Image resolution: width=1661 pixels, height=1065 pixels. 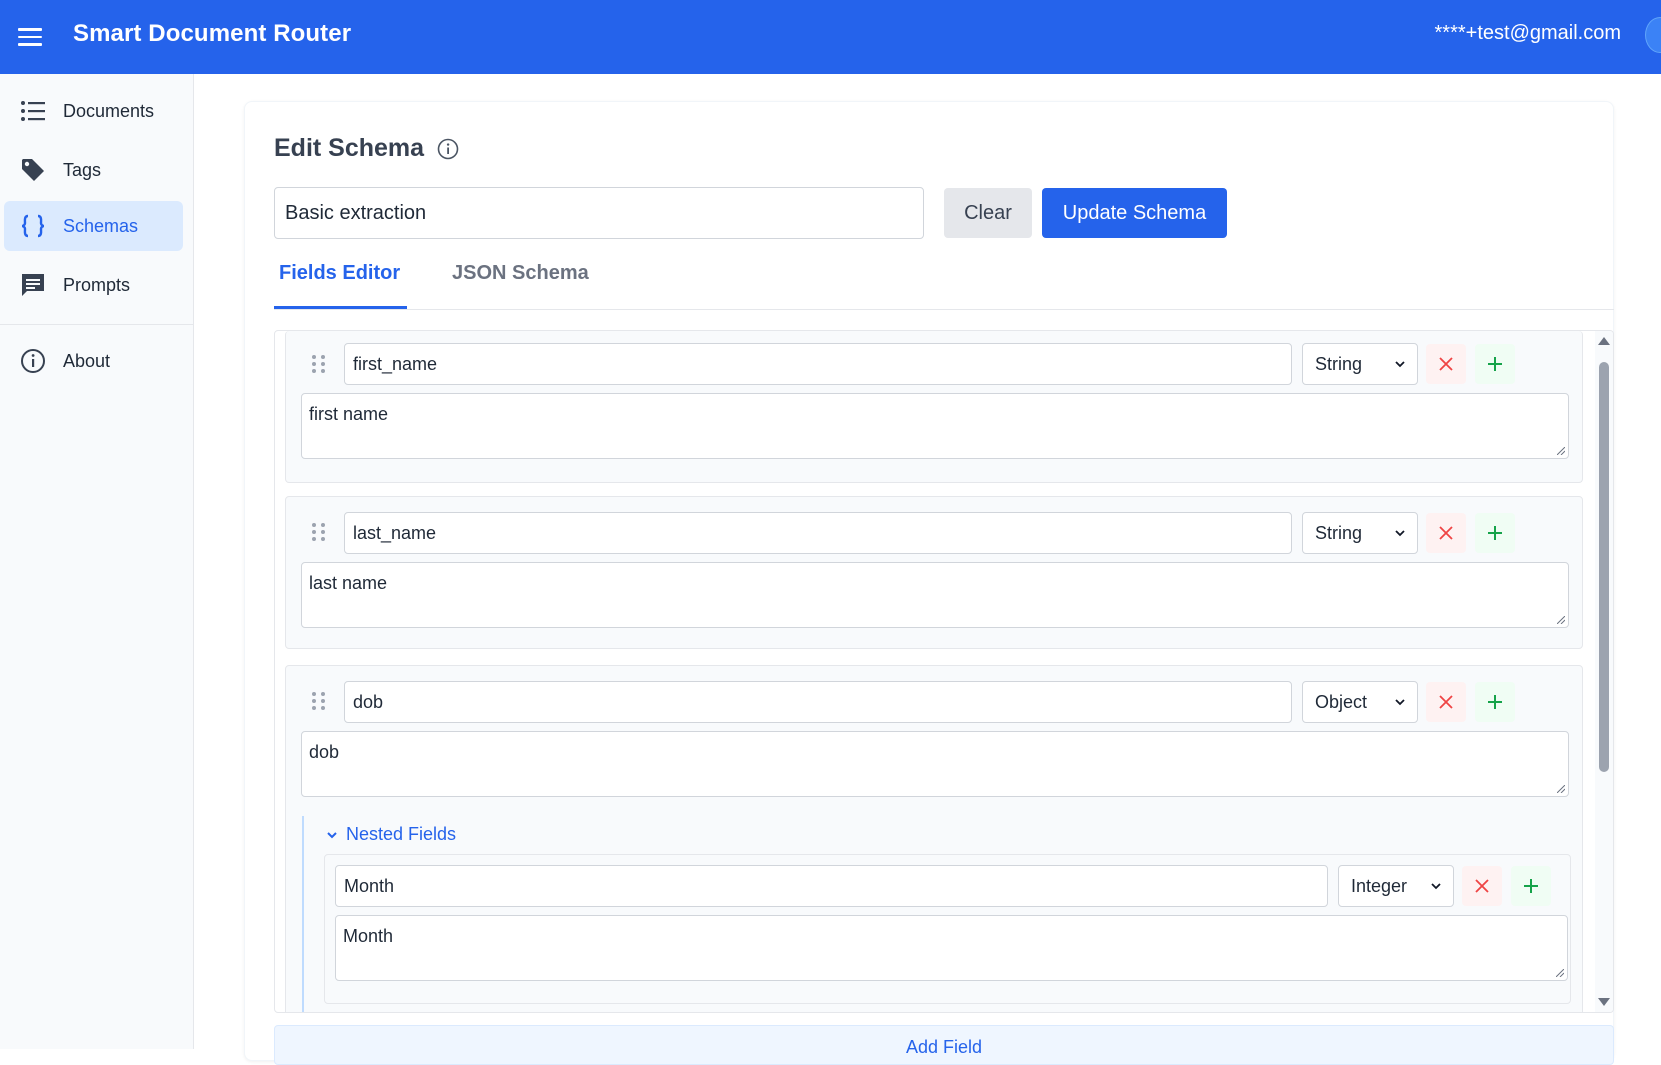 I want to click on nested-fields-section: Nested Fields Integer Month, so click(x=943, y=914).